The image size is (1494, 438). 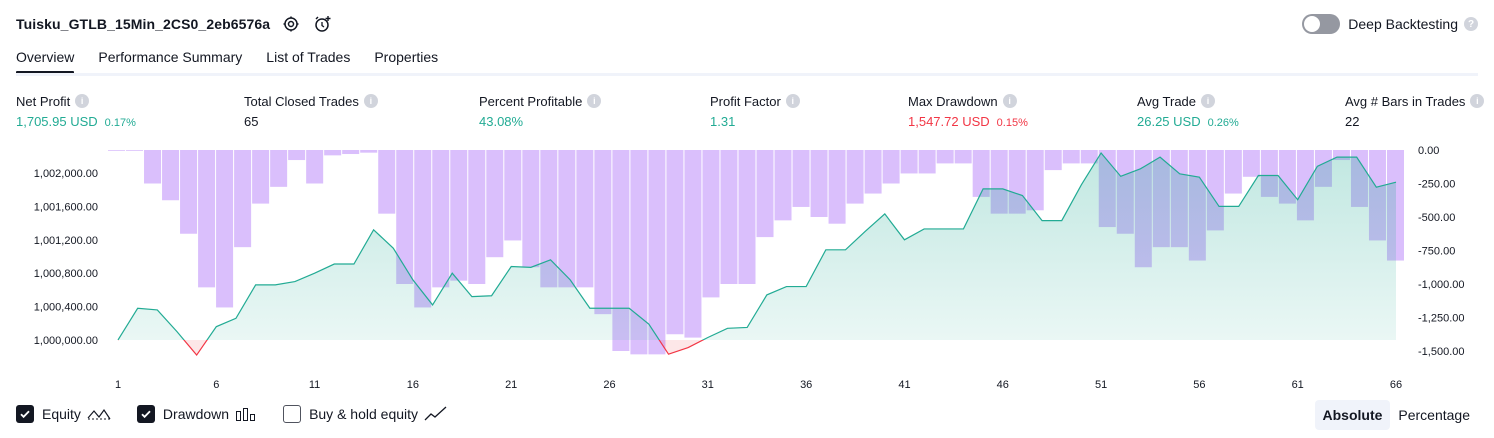 What do you see at coordinates (76, 111) in the screenshot?
I see `metric-net-profit: Net Profit i 1,705.95 USD 0.17%` at bounding box center [76, 111].